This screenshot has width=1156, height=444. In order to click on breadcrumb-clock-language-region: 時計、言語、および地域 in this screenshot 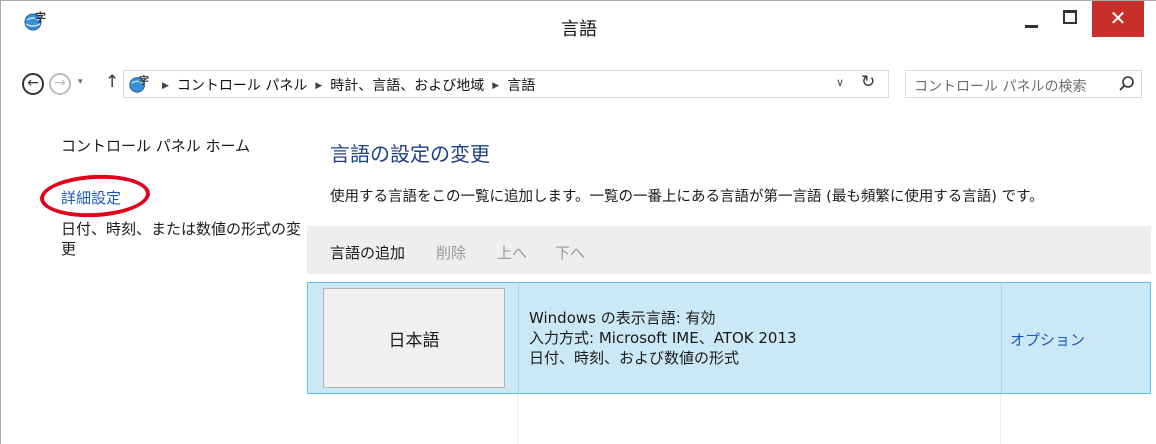, I will do `click(407, 86)`.